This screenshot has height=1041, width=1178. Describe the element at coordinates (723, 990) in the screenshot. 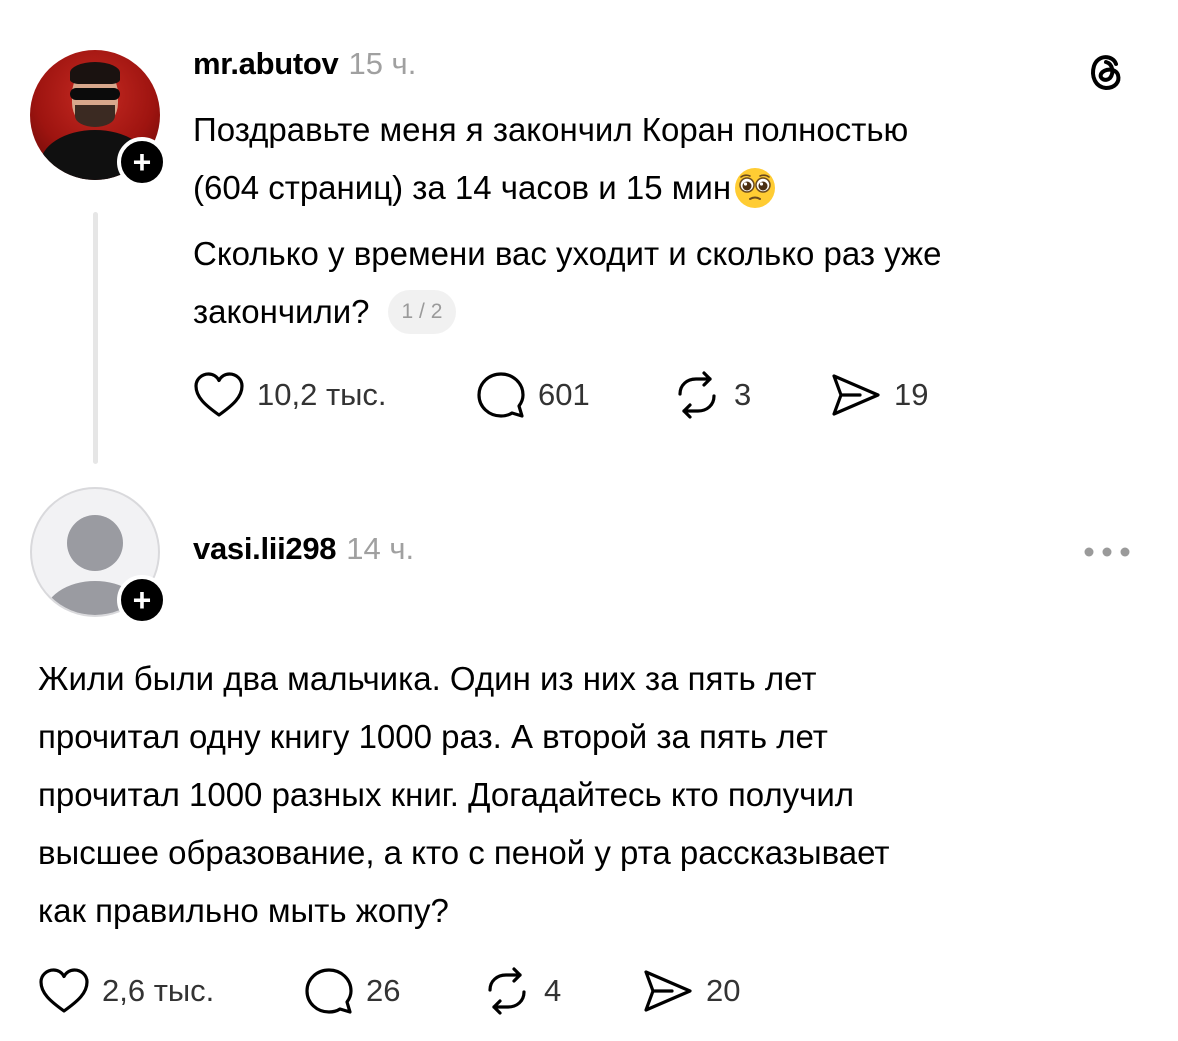

I see `share-count: 20` at that location.